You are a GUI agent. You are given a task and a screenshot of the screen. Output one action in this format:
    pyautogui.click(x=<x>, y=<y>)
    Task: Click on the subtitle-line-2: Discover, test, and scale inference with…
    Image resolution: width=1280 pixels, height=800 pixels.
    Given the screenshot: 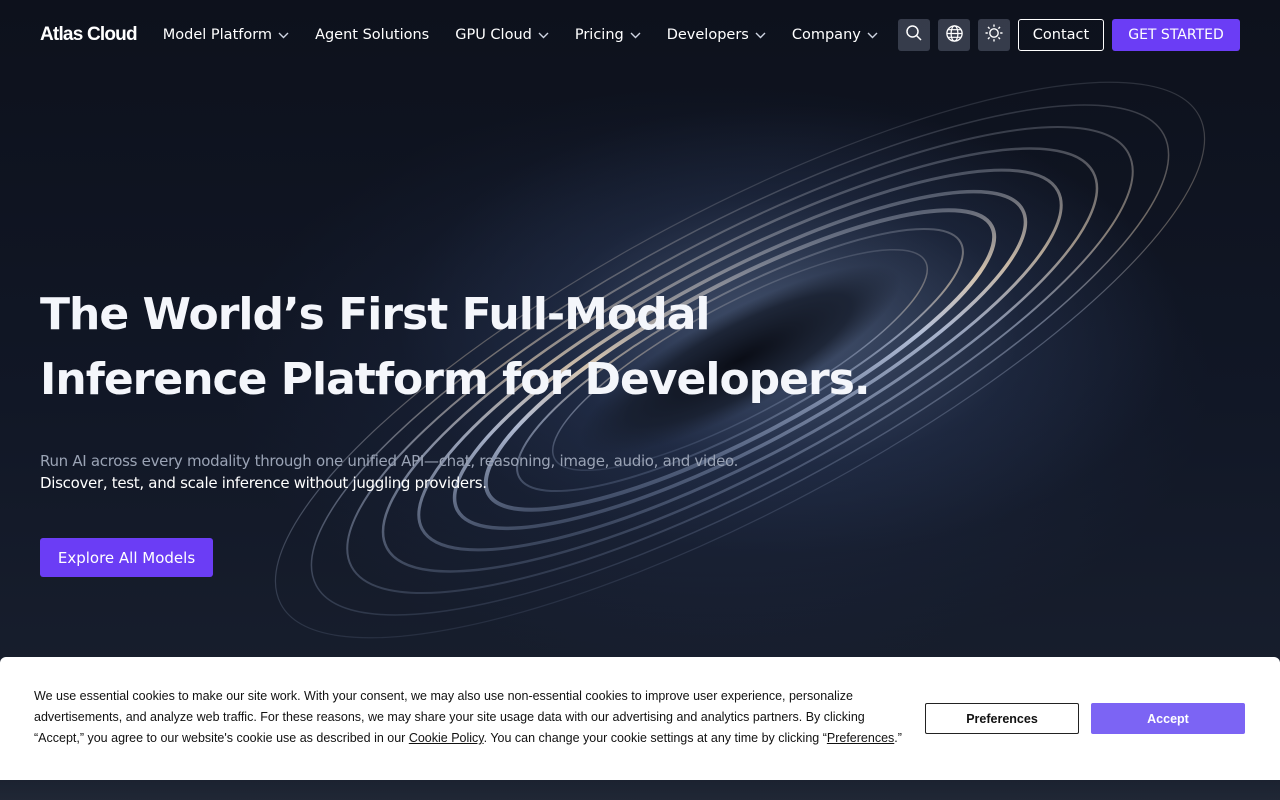 What is the action you would take?
    pyautogui.click(x=263, y=483)
    